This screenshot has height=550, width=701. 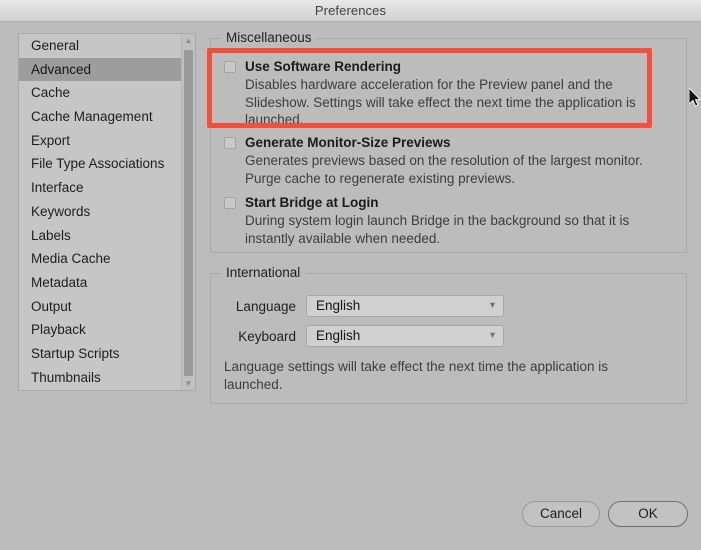 What do you see at coordinates (100, 354) in the screenshot?
I see `sidebar-item-startup-scripts: Startup Scripts` at bounding box center [100, 354].